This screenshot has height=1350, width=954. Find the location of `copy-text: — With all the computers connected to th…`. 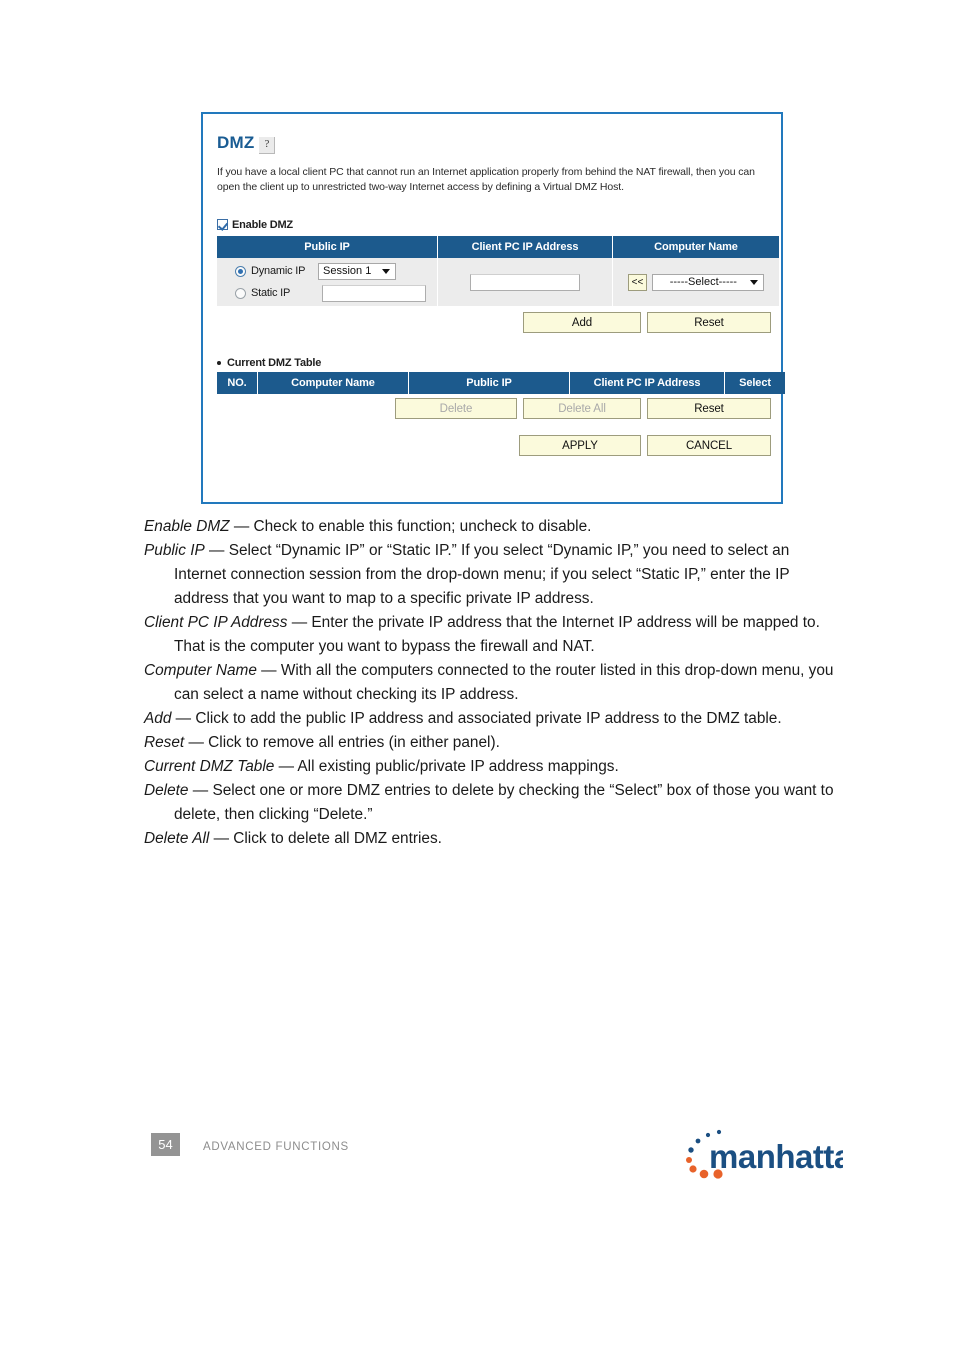

copy-text: — With all the computers connected to th… is located at coordinates (504, 682).